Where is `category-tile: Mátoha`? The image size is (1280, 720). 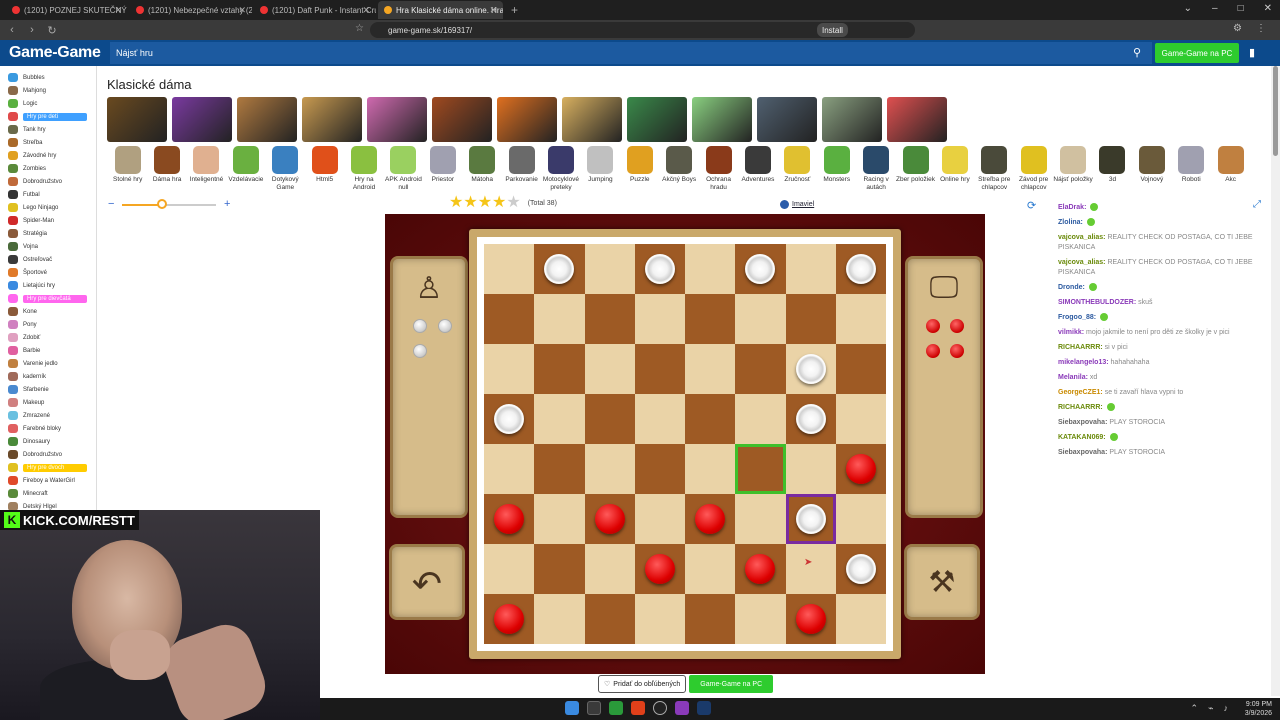
category-tile: Mátoha is located at coordinates (482, 173).